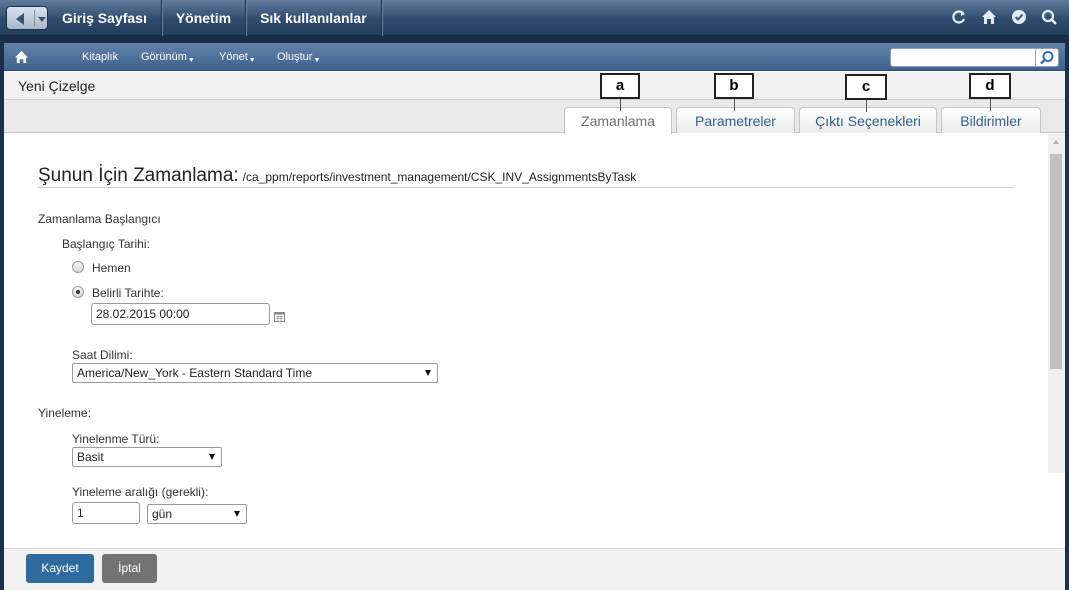 The height and width of the screenshot is (590, 1069). Describe the element at coordinates (1019, 17) in the screenshot. I see `check-icon` at that location.